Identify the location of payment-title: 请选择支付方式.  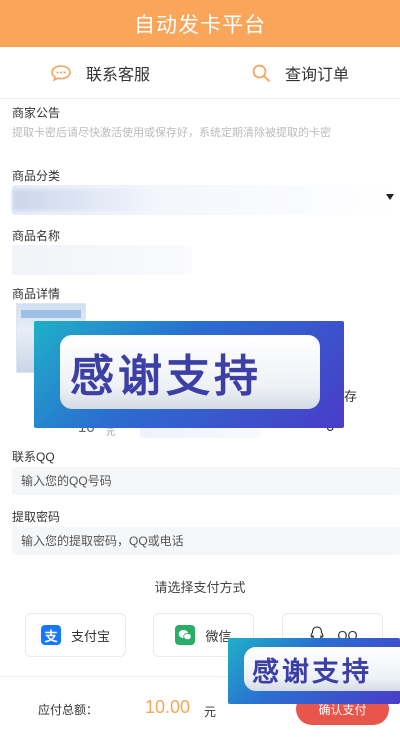
(200, 587).